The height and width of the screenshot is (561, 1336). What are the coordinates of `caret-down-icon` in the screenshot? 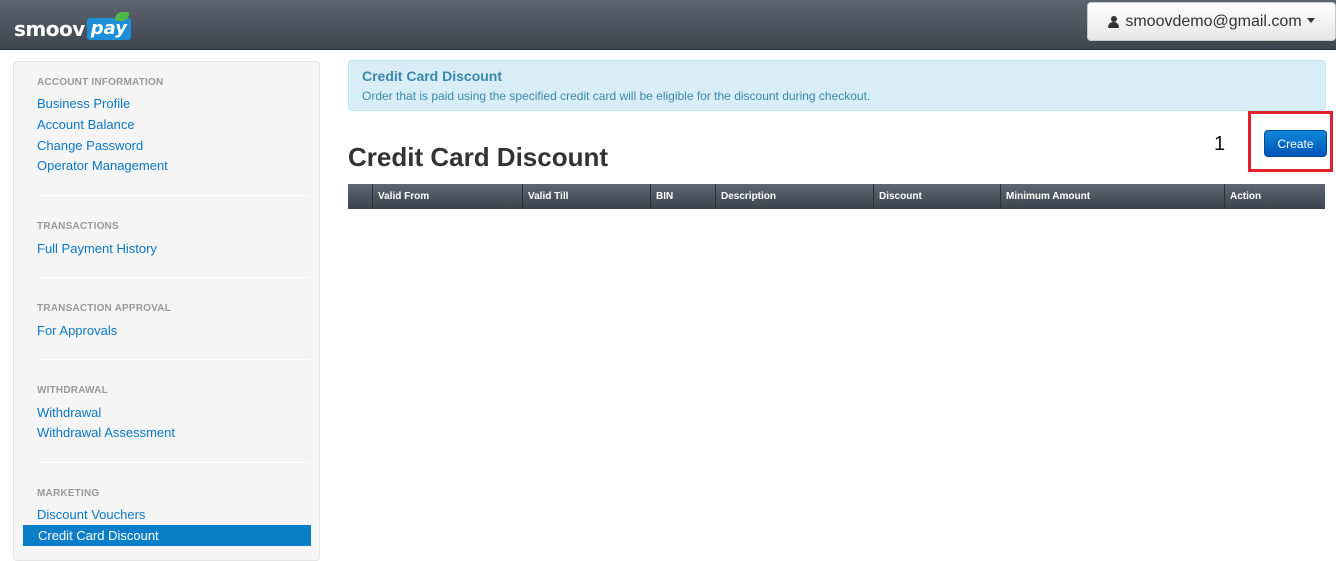 It's located at (1310, 20).